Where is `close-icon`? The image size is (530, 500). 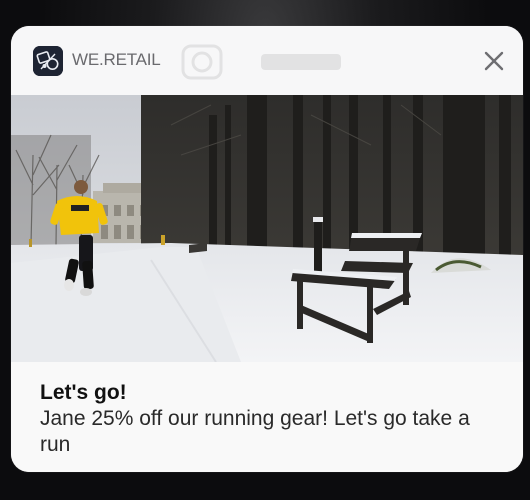 close-icon is located at coordinates (494, 61).